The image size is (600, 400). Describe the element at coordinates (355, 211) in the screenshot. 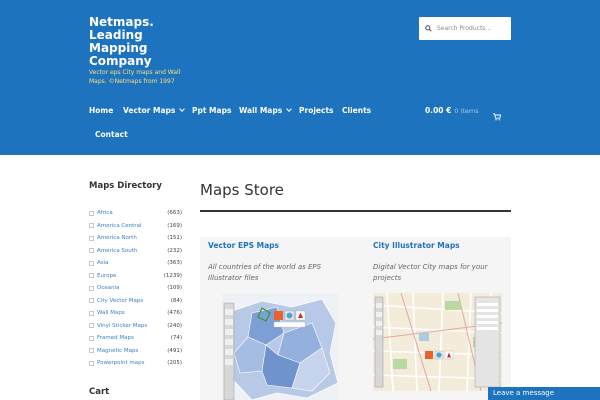

I see `title-divider` at that location.